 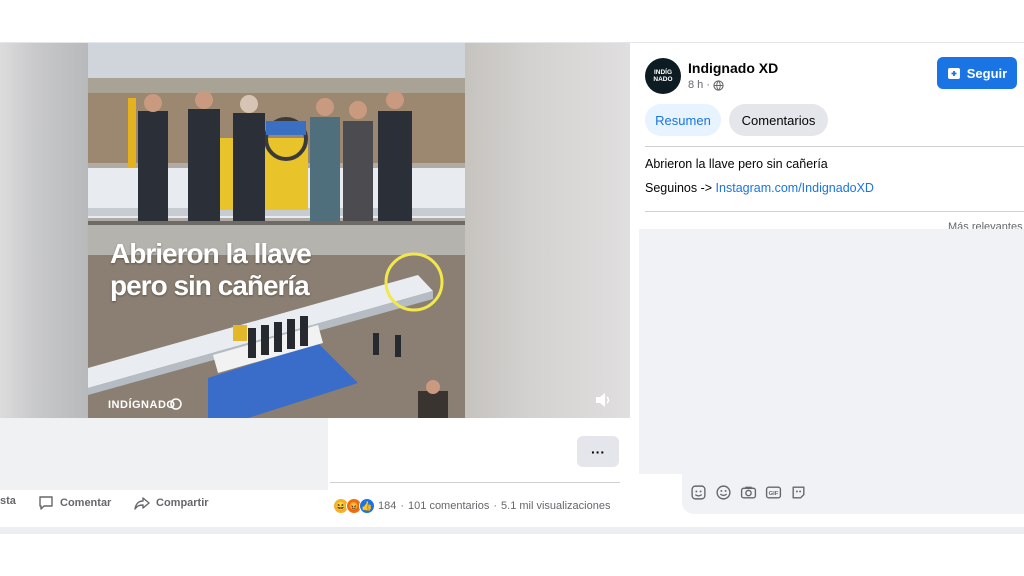 I want to click on more-options-button: ···, so click(x=598, y=451).